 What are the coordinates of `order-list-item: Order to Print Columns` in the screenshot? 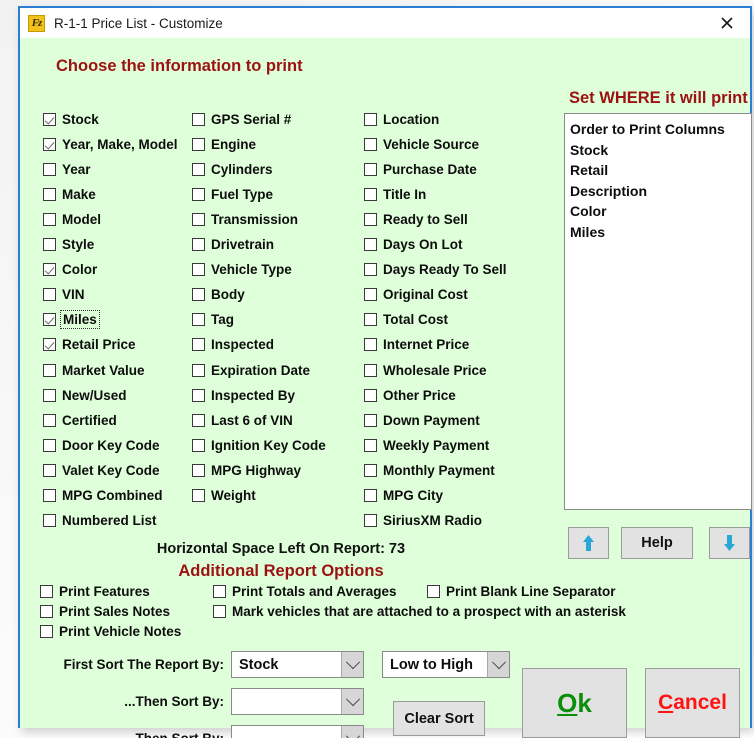 It's located at (660, 129).